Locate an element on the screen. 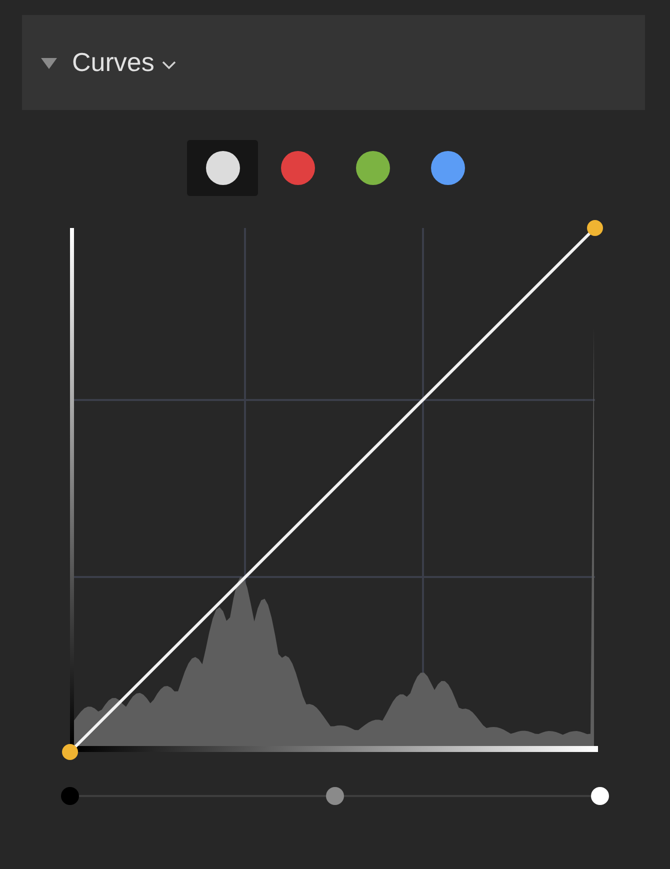 This screenshot has width=670, height=869. chevron-down-icon is located at coordinates (169, 65).